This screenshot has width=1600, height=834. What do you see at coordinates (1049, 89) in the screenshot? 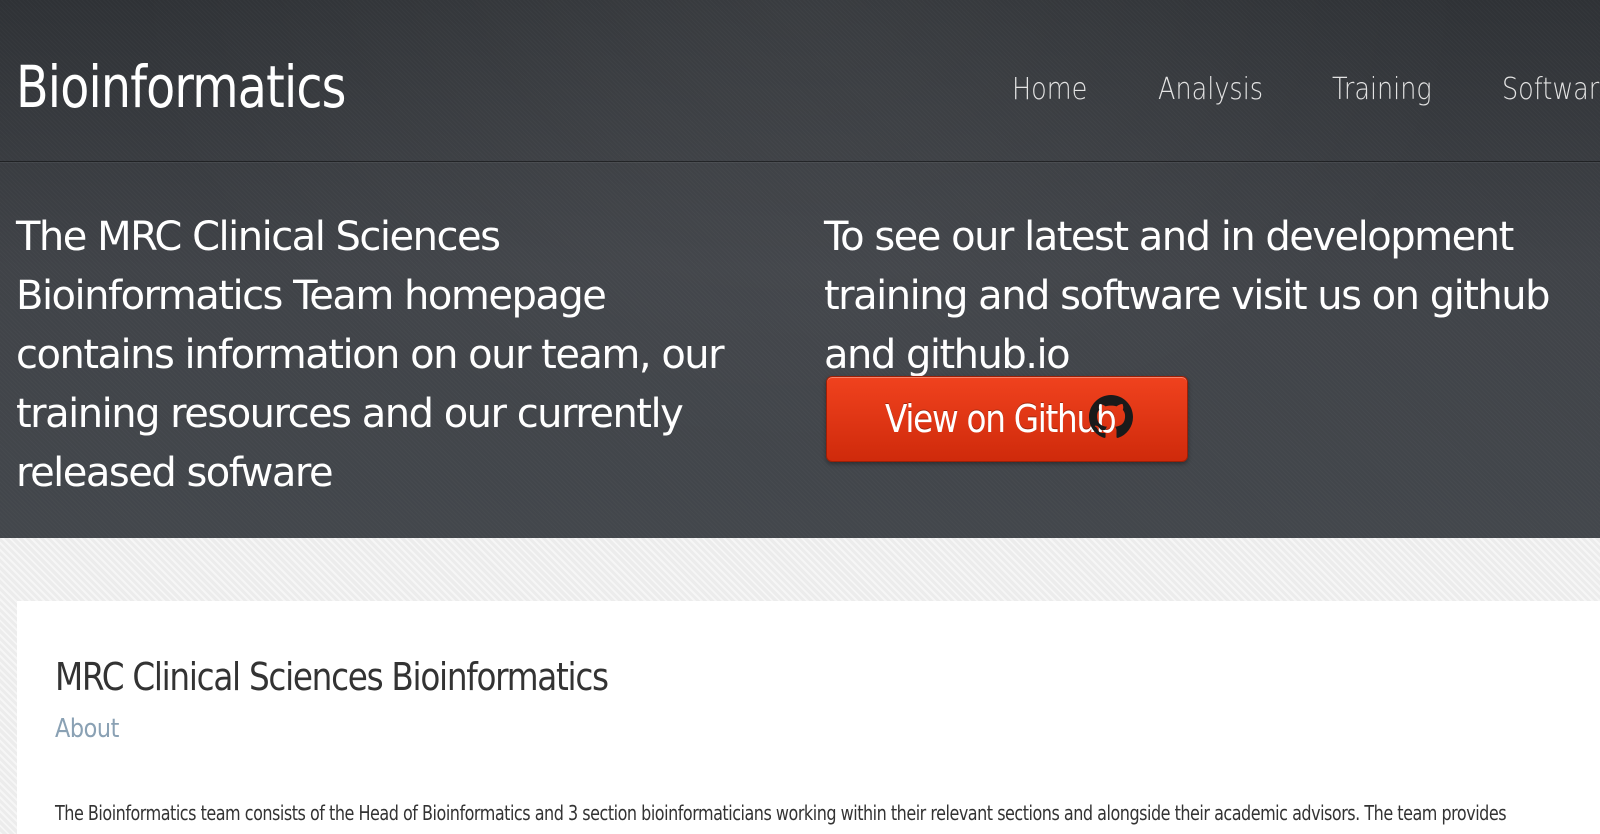
I see `nav-item-home: Home` at bounding box center [1049, 89].